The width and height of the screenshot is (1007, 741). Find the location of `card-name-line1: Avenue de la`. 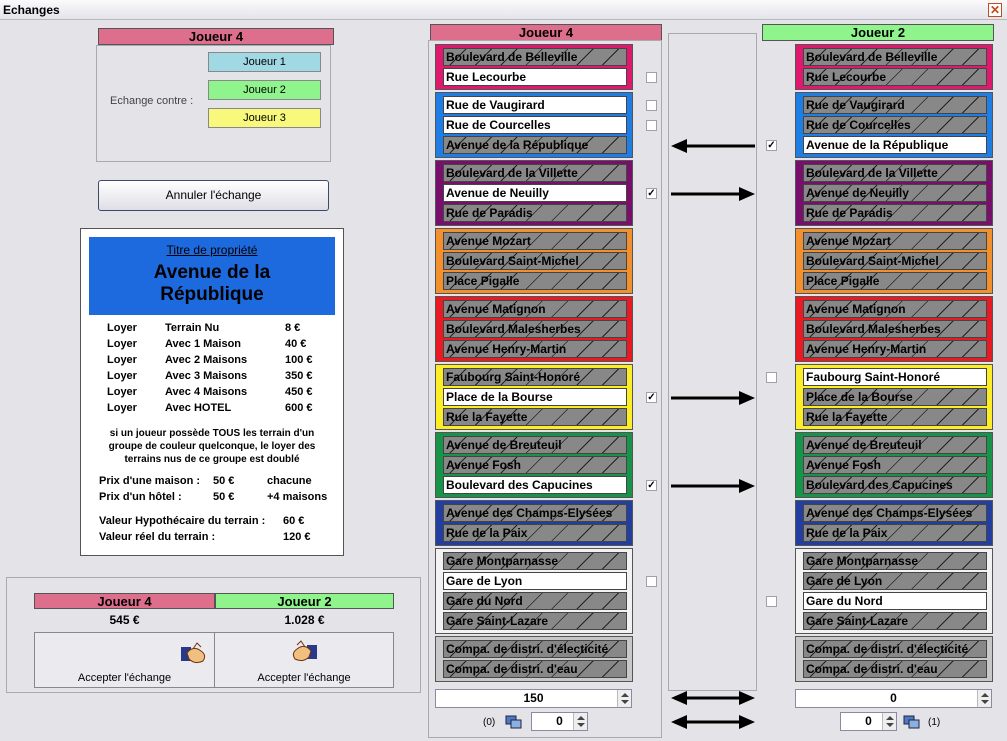

card-name-line1: Avenue de la is located at coordinates (212, 272).